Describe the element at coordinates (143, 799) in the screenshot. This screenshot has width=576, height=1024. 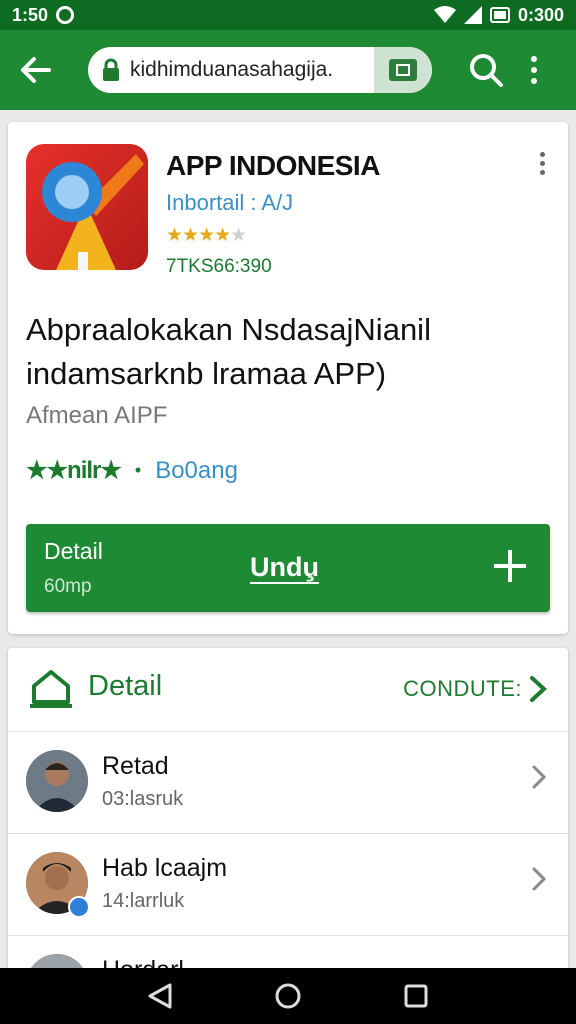
I see `item-time: 03:lasruk` at that location.